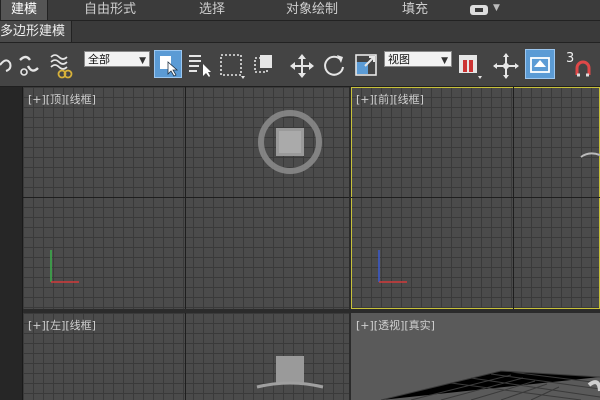  I want to click on tab-polygon-modeling: 多边形建模, so click(36, 31).